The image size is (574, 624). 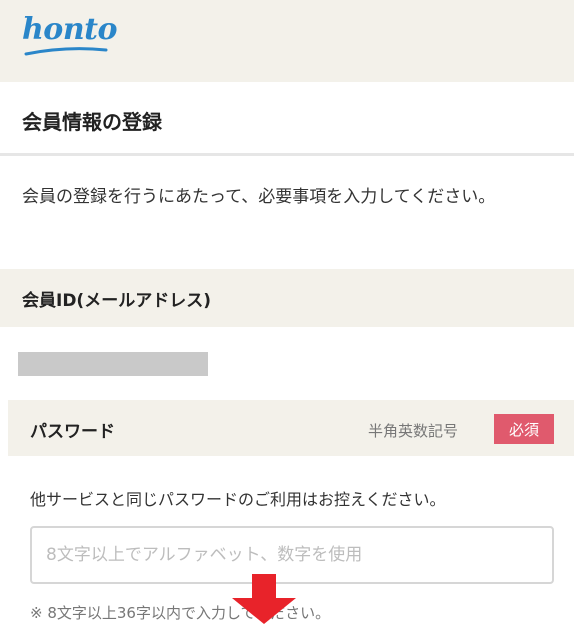 I want to click on password-reuse-note: 他サービスと同じパスワードのご利用はお控えください。, so click(x=238, y=499).